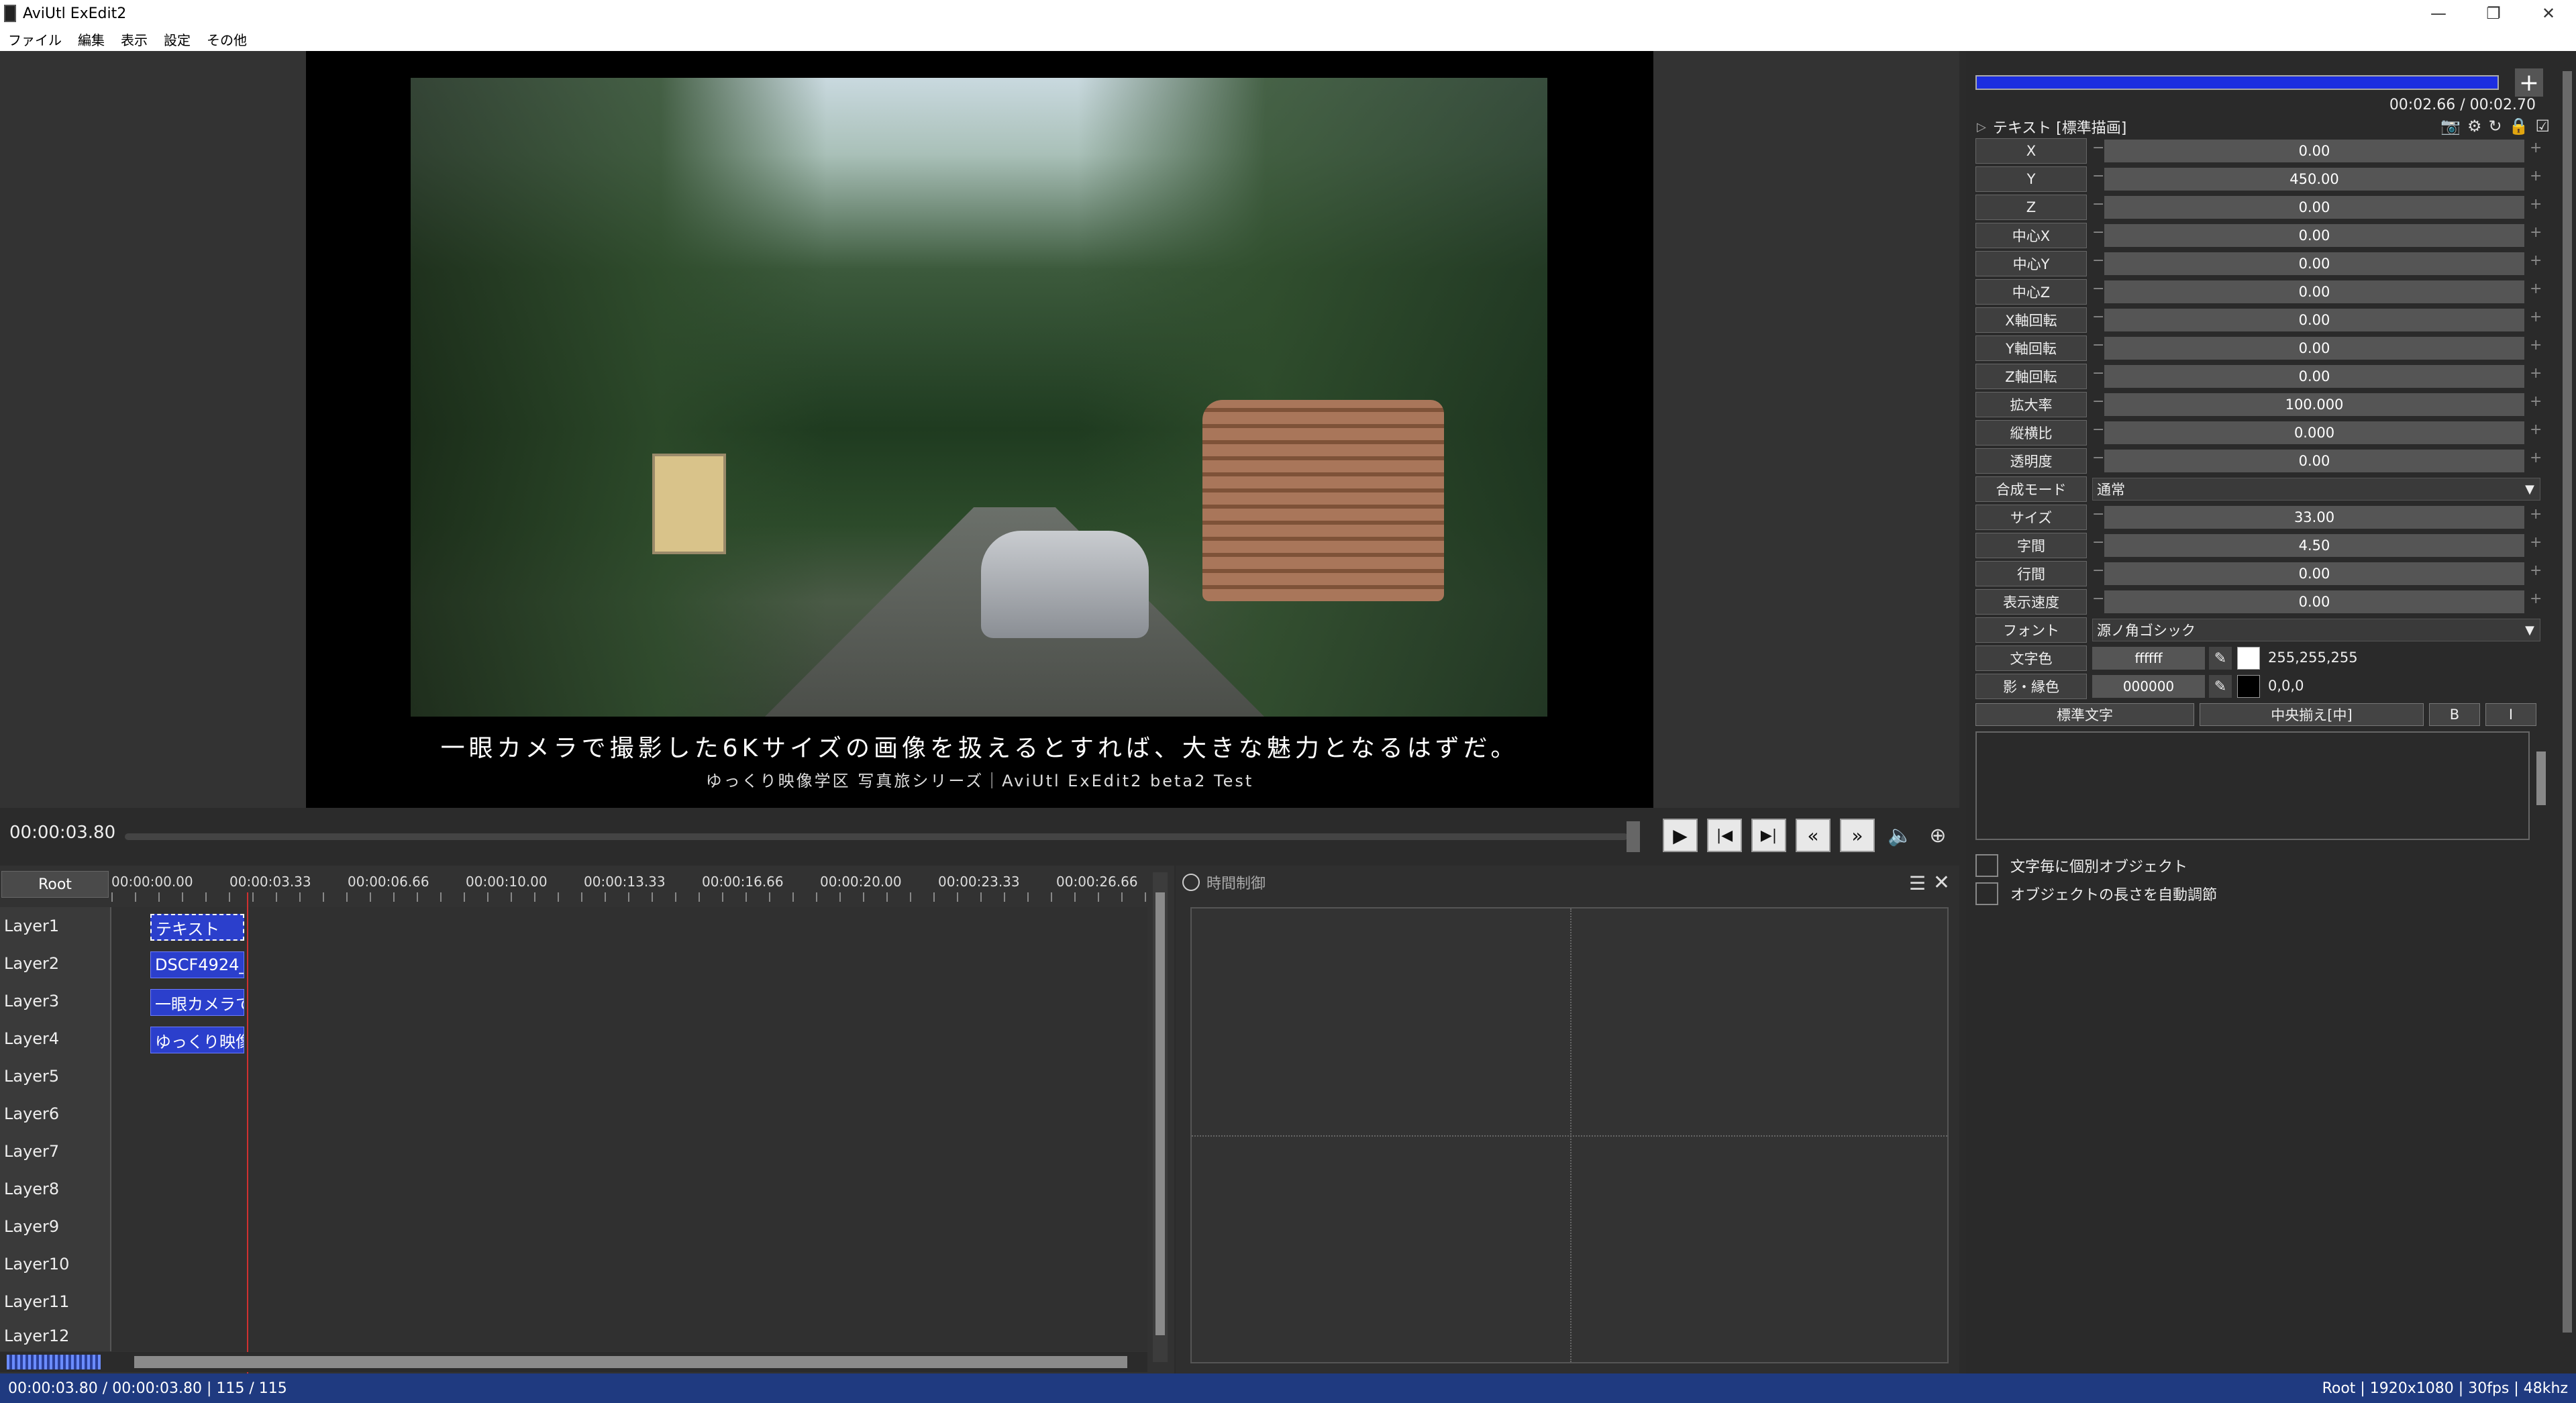 This screenshot has width=2576, height=1403. Describe the element at coordinates (197, 1040) in the screenshot. I see `clip-subtitle-sub: ゆっくり映像` at that location.